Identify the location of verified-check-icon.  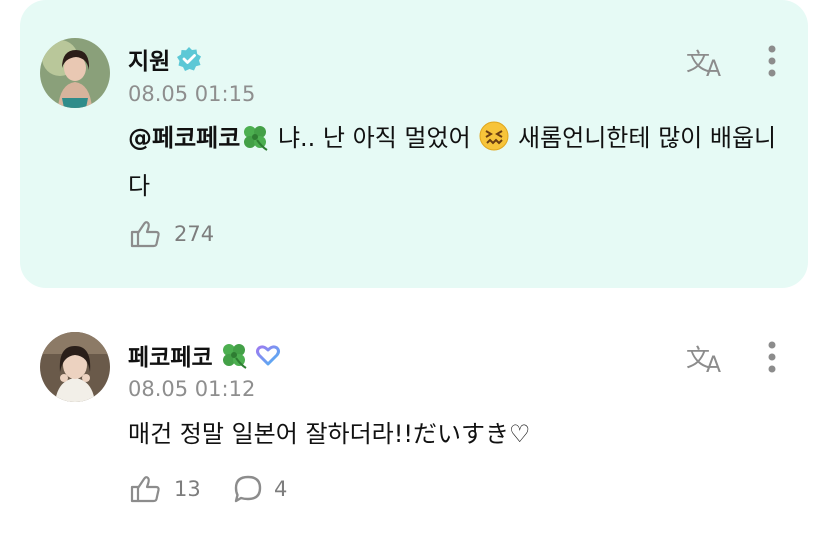
(189, 59).